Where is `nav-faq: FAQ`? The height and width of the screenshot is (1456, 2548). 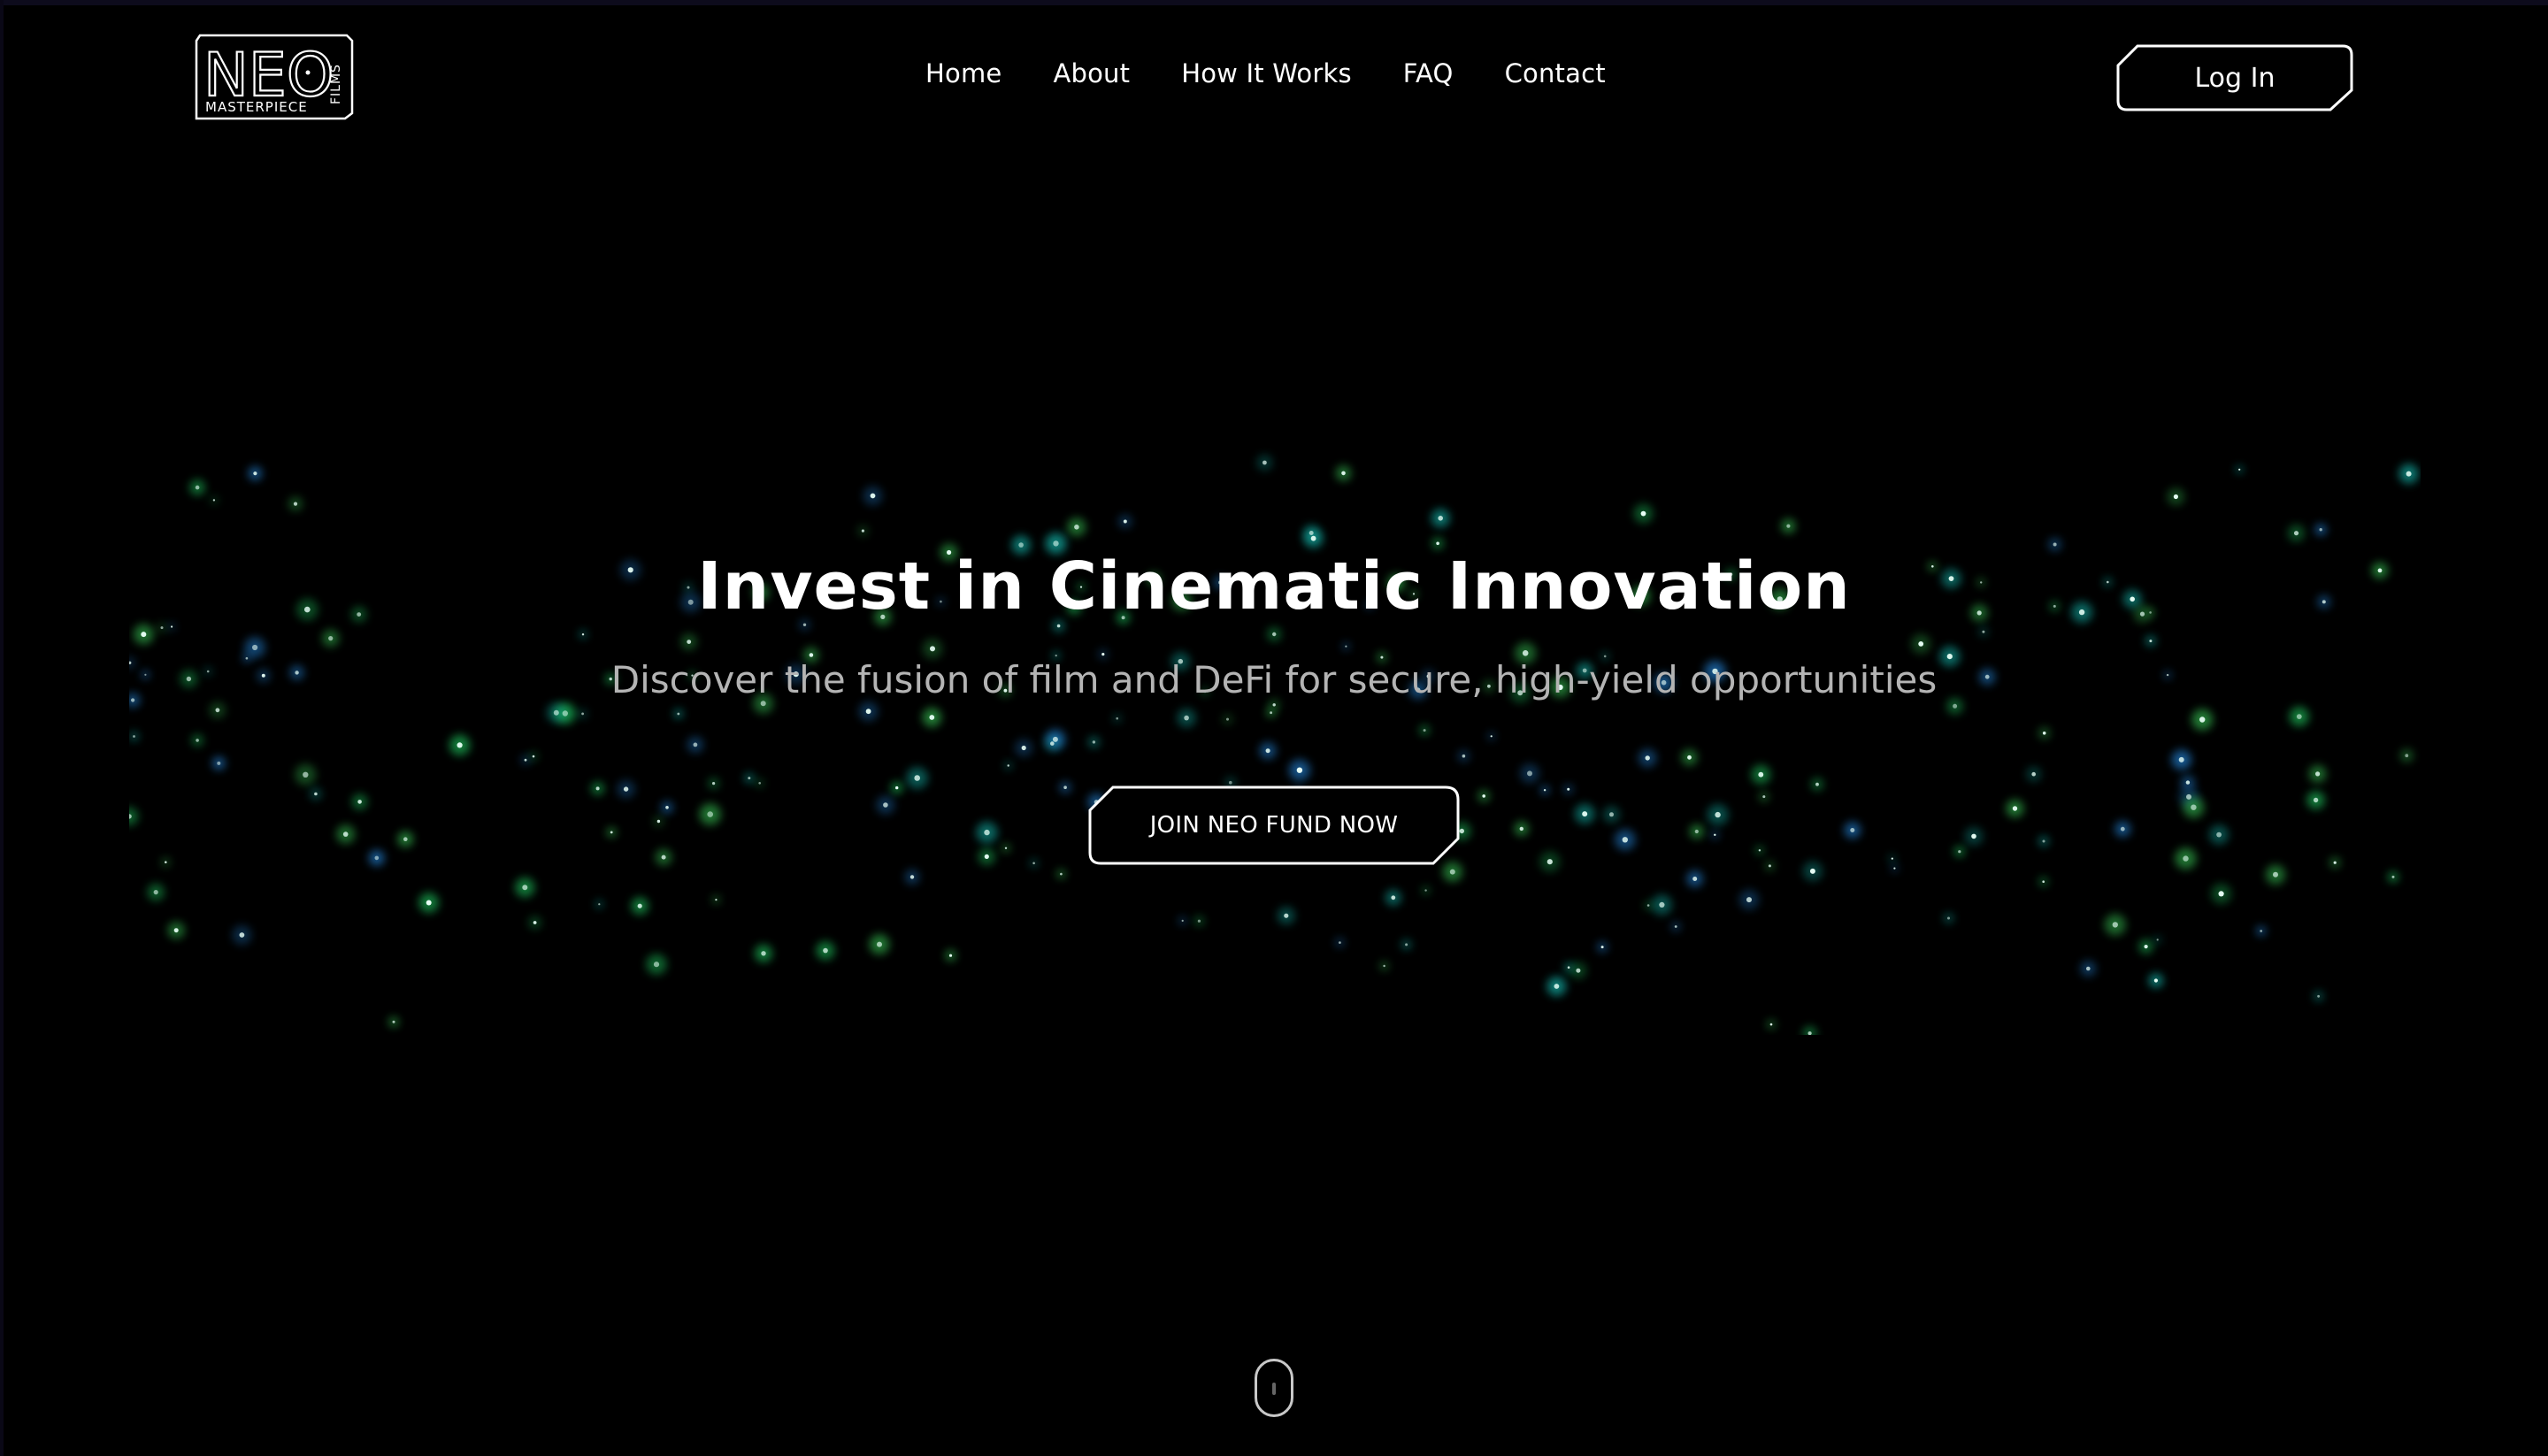 nav-faq: FAQ is located at coordinates (1428, 73).